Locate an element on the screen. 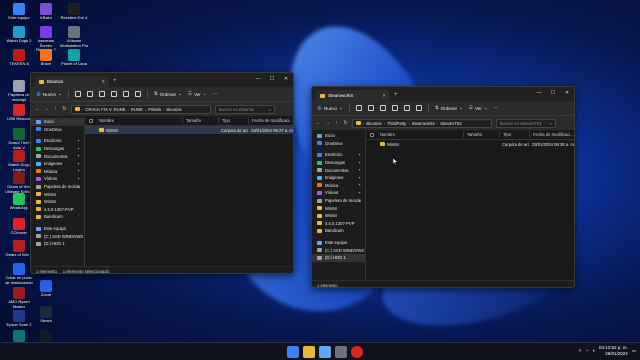 The width and height of the screenshot is (640, 360). wifi-icon: ◔ is located at coordinates (587, 350).